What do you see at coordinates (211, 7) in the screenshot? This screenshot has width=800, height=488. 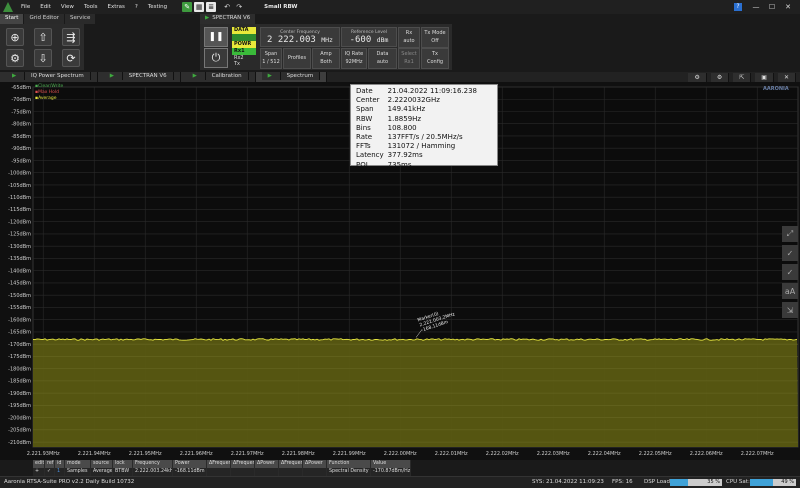 I see `list-icon: ≣` at bounding box center [211, 7].